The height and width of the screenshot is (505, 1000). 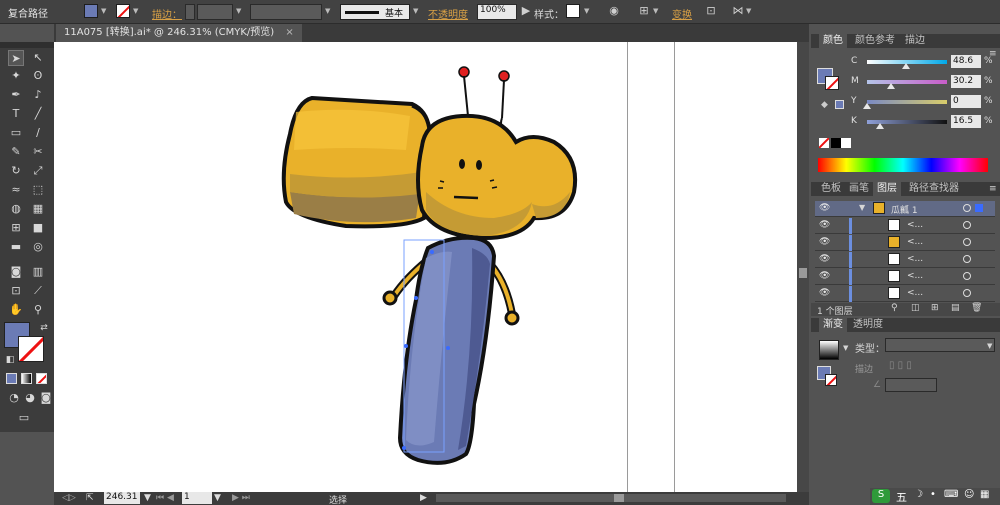 I want to click on arrange-icon: ⋈, so click(x=738, y=12).